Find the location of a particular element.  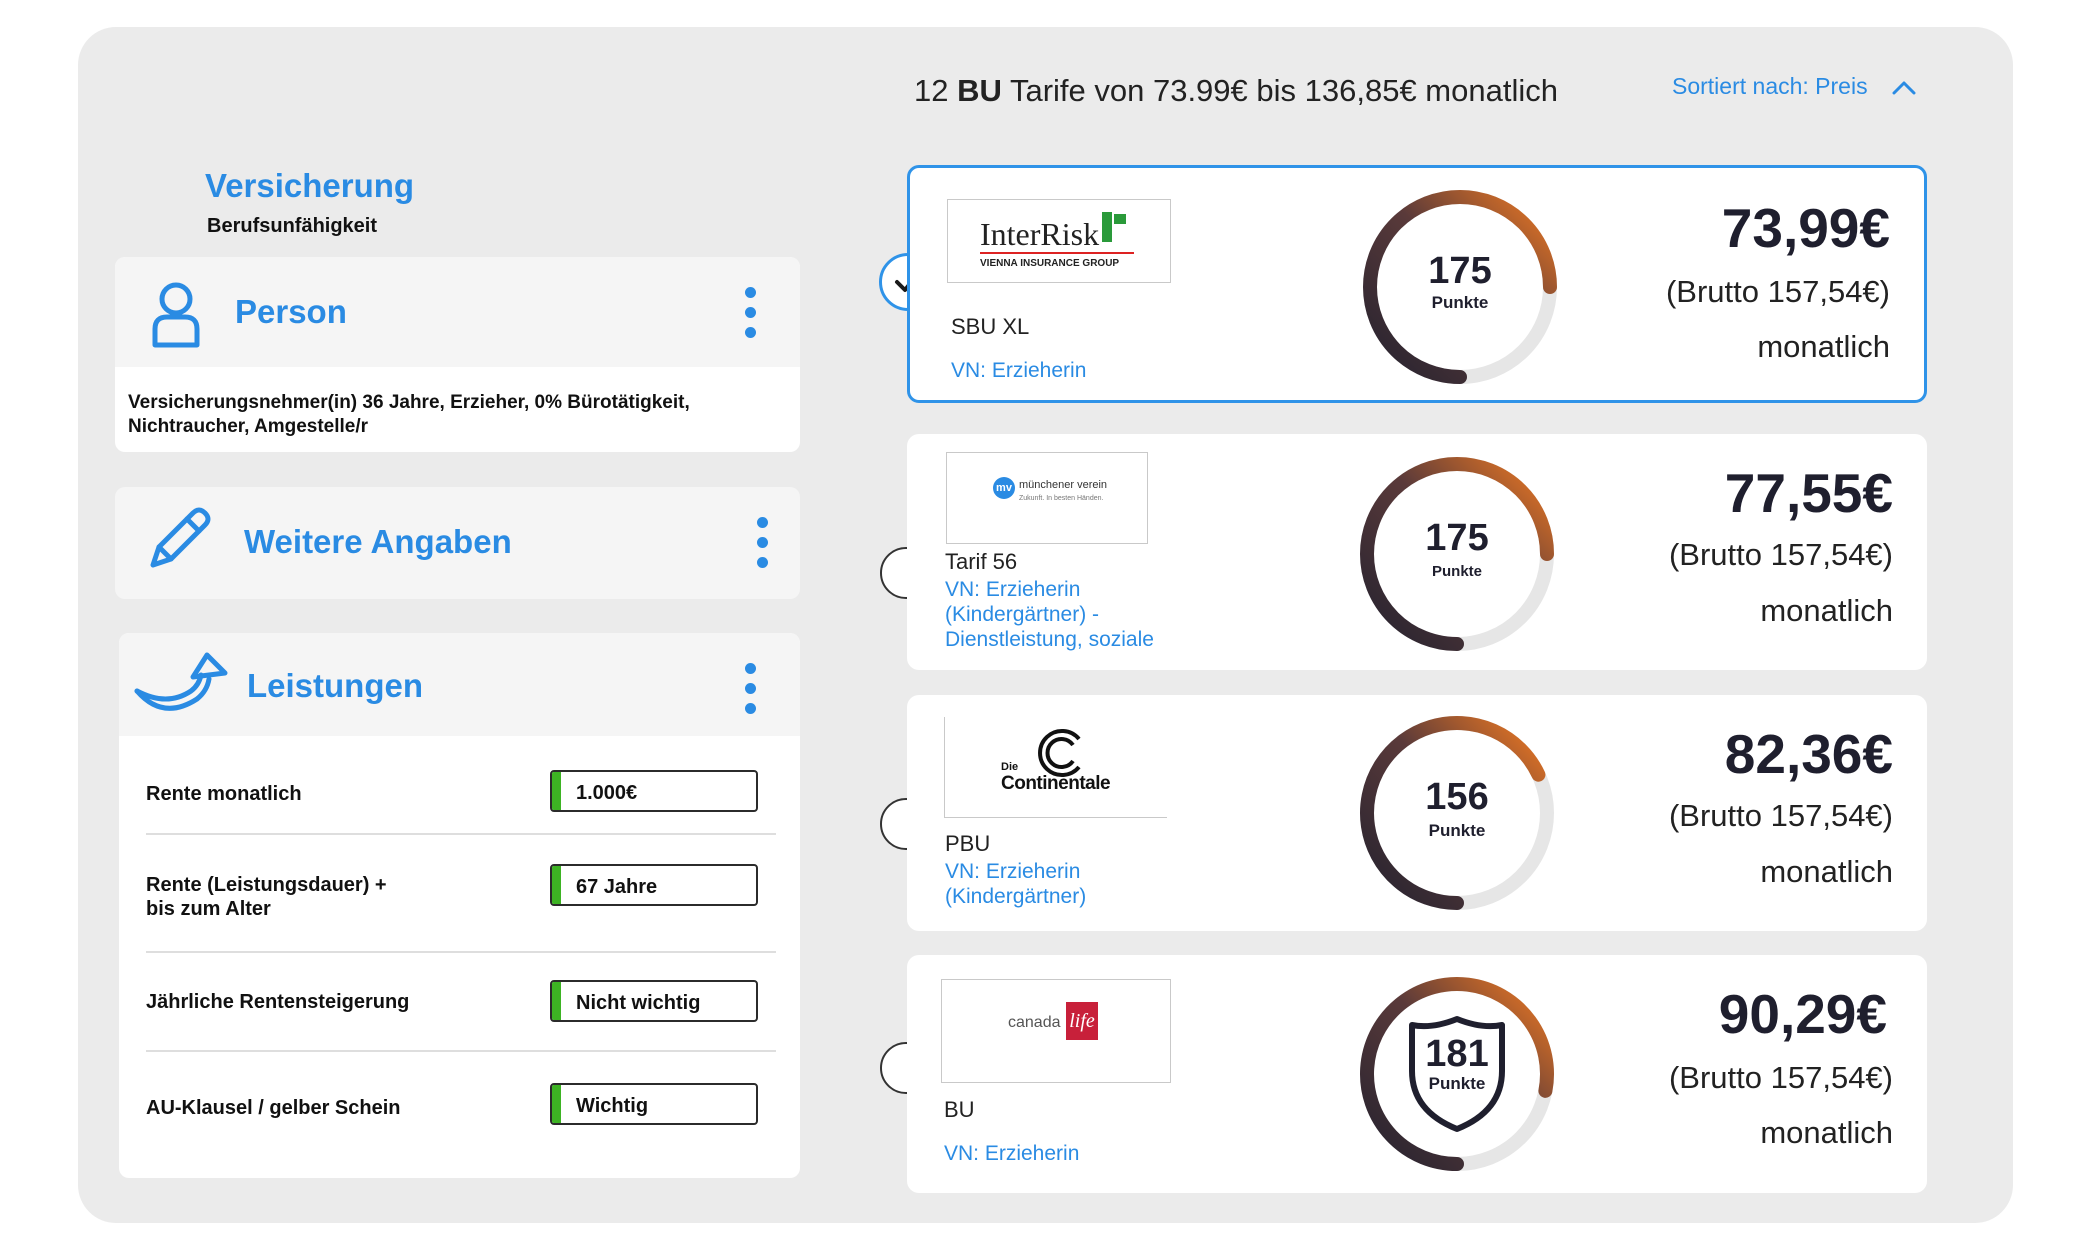

leistung-label-rente: Rente monatlich is located at coordinates (224, 794).